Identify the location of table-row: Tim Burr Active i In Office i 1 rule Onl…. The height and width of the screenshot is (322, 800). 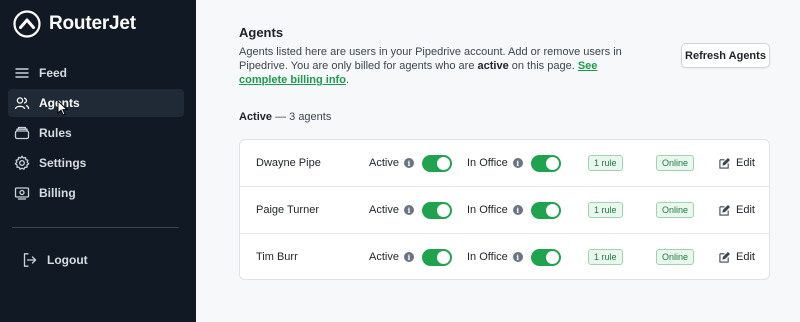
(504, 256).